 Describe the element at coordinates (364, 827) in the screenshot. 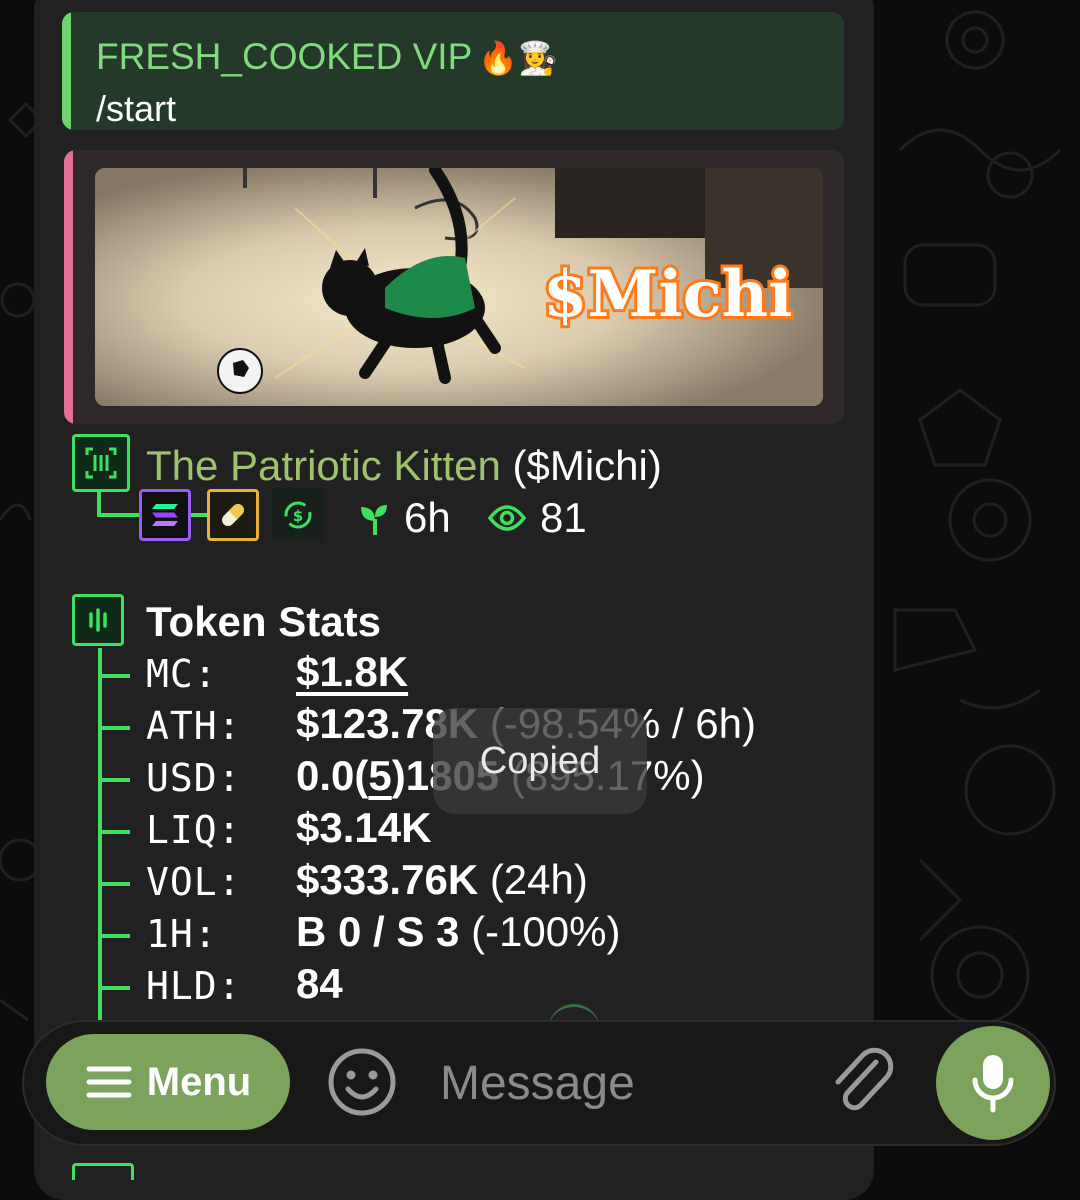

I see `stat-value-liq: $3.14K` at that location.